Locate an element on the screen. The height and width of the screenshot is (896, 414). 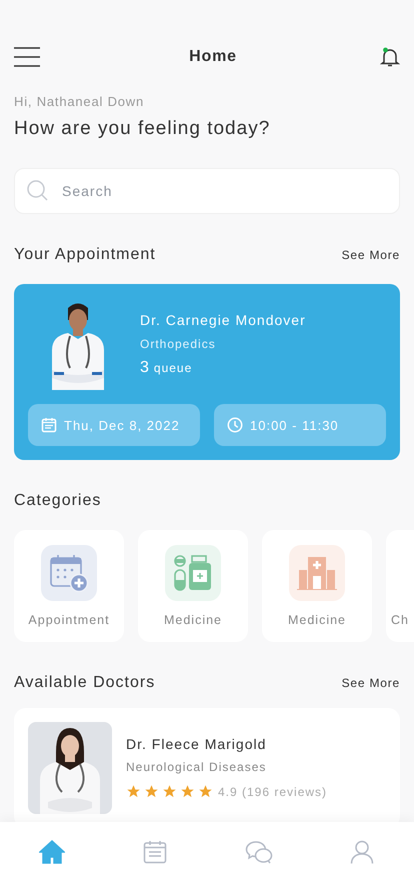
category-card: Appointment is located at coordinates (69, 586).